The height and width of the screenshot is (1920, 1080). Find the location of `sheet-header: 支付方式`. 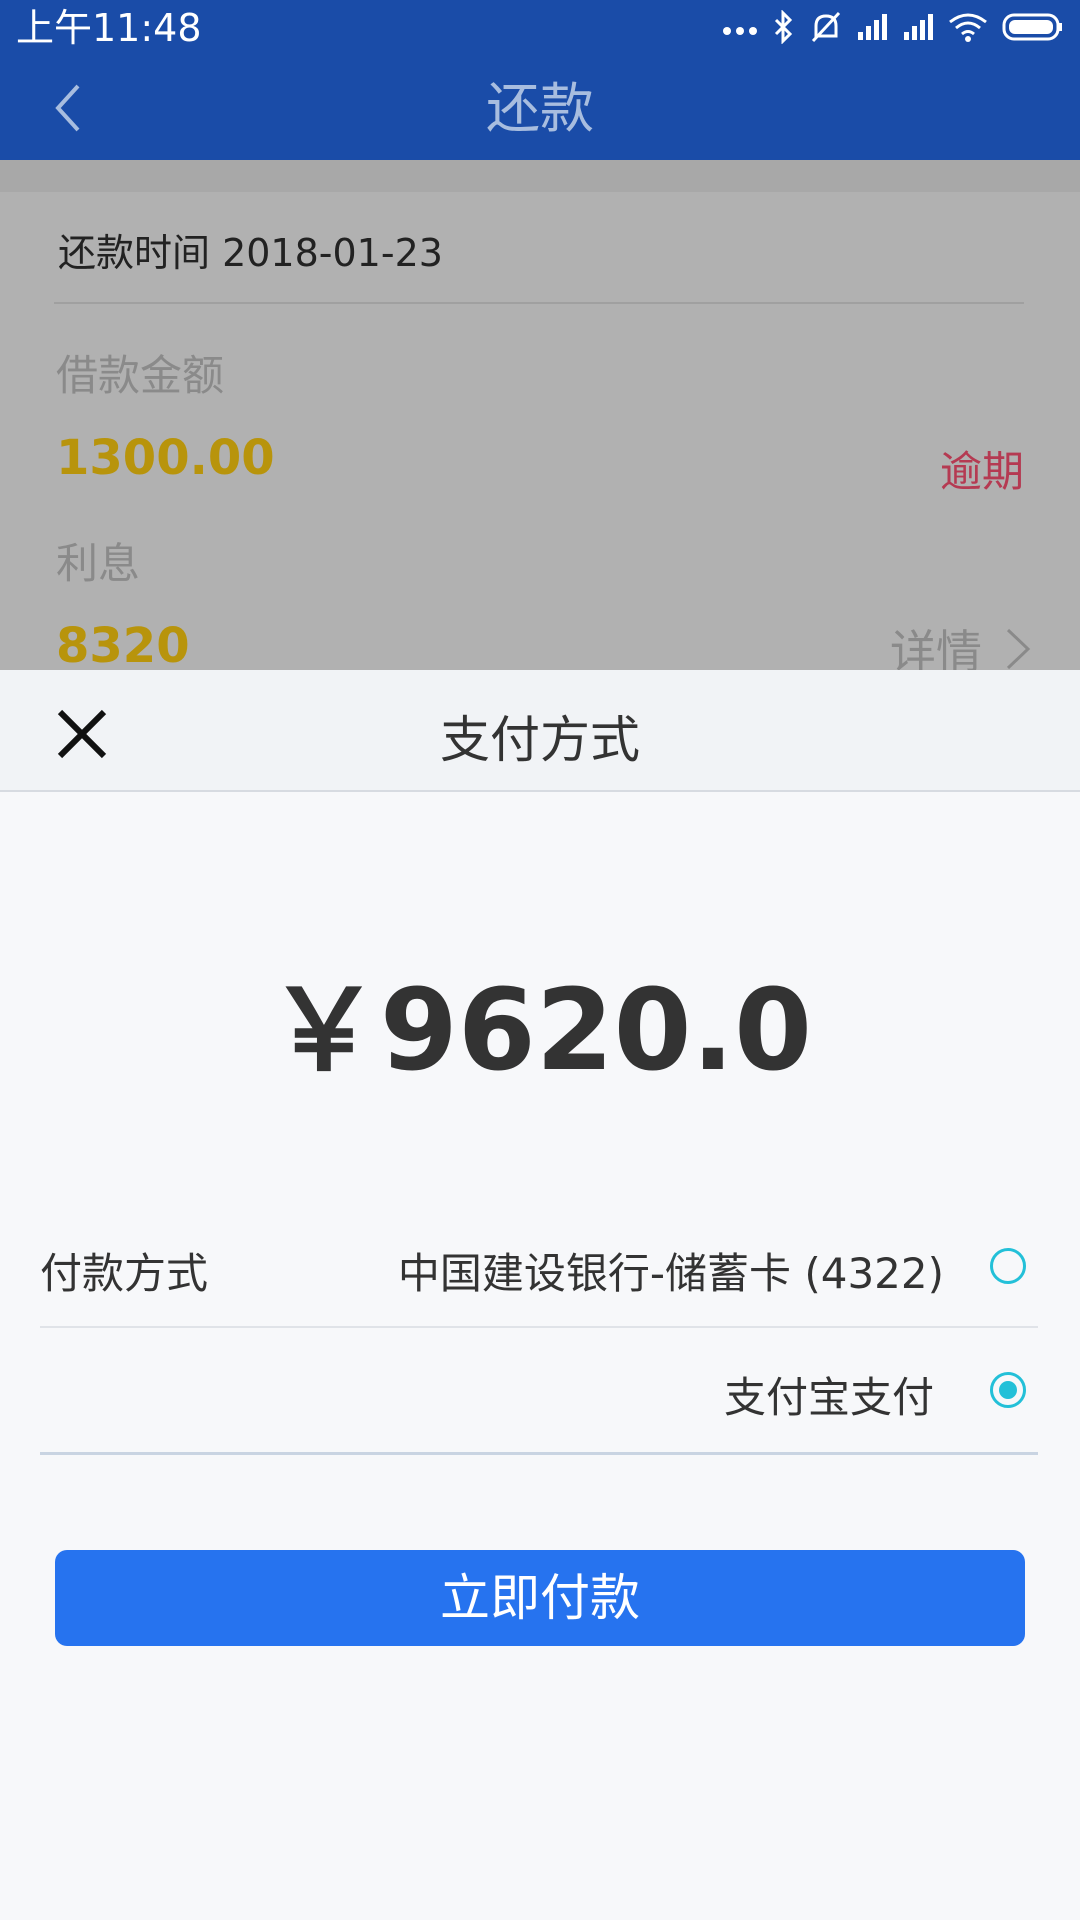

sheet-header: 支付方式 is located at coordinates (540, 731).